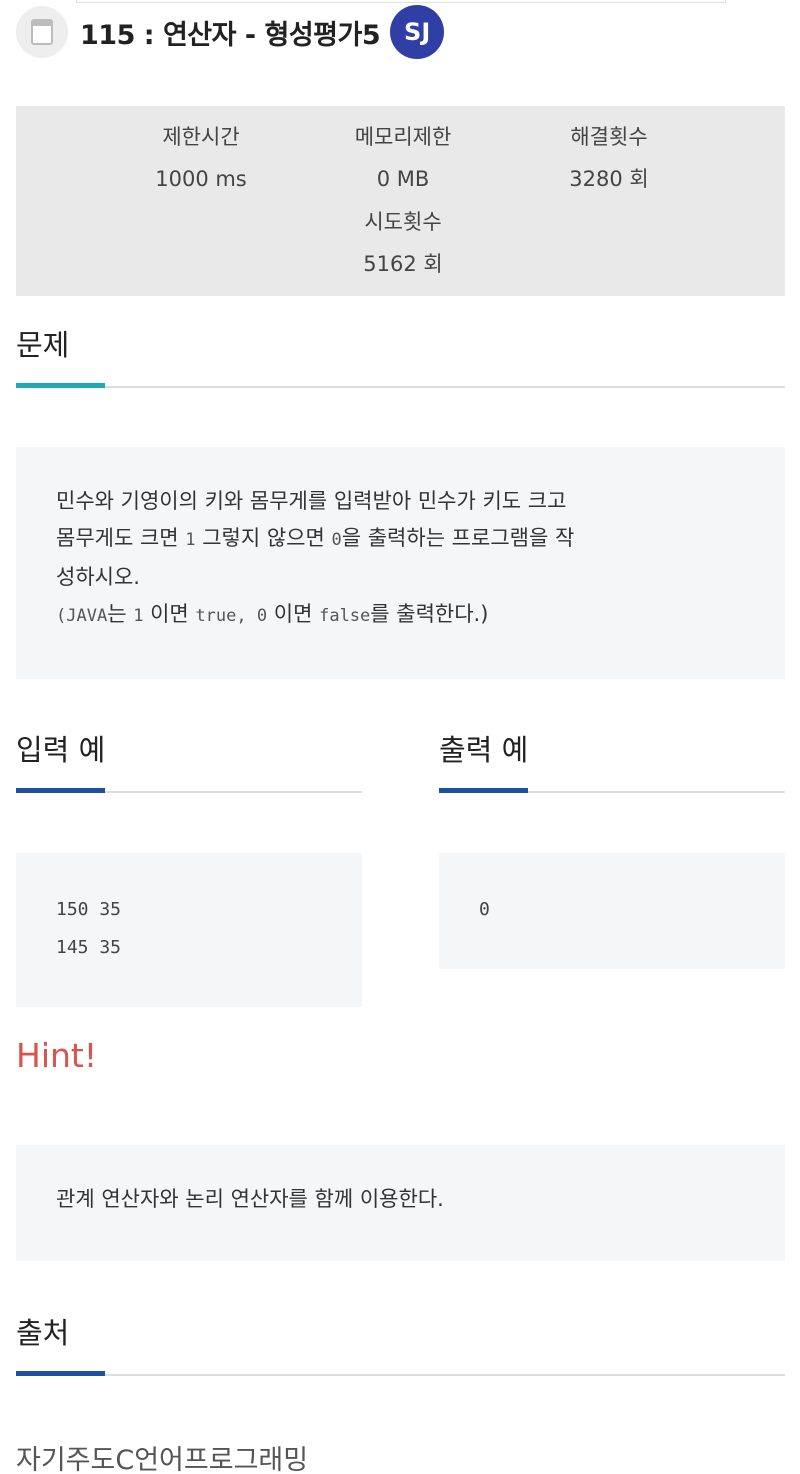 The height and width of the screenshot is (1474, 800). What do you see at coordinates (400, 385) in the screenshot?
I see `problem-divider` at bounding box center [400, 385].